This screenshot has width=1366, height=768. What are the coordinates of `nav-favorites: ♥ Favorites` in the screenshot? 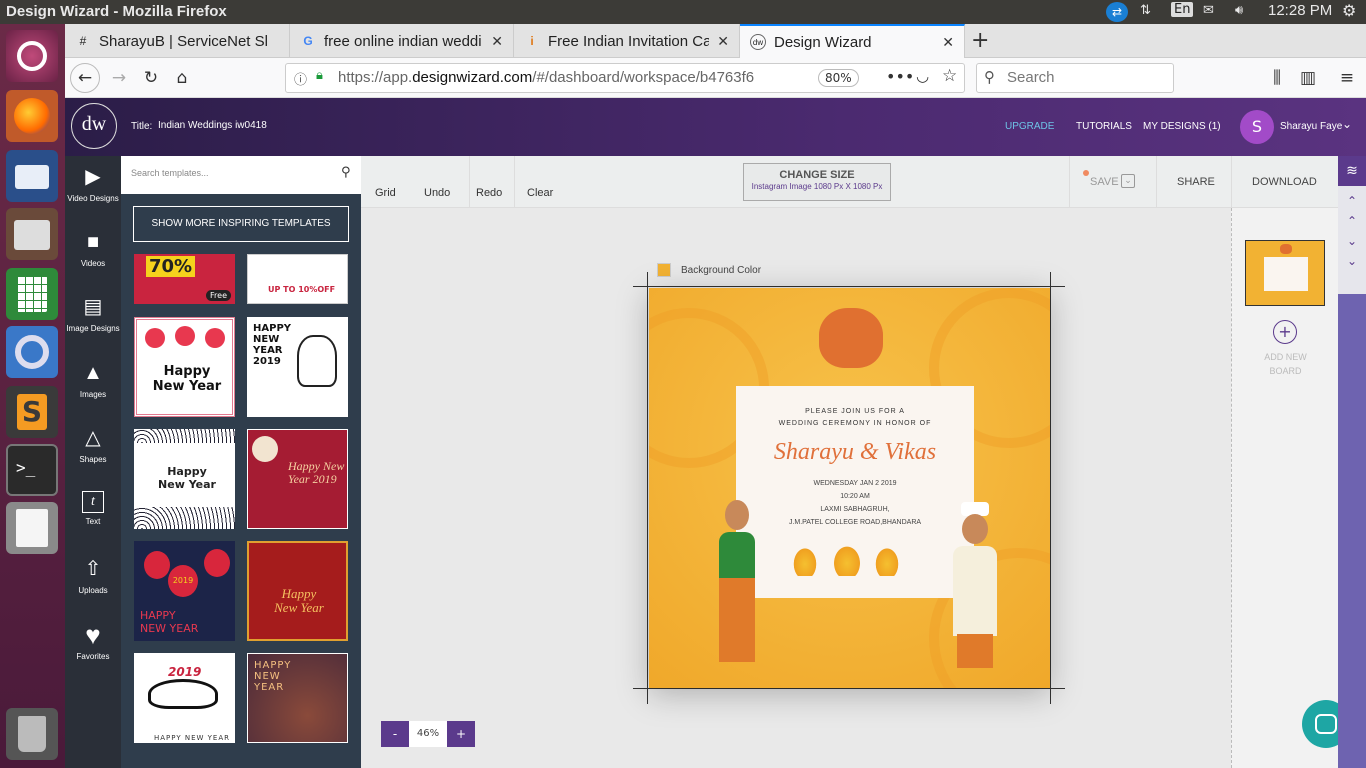 It's located at (93, 646).